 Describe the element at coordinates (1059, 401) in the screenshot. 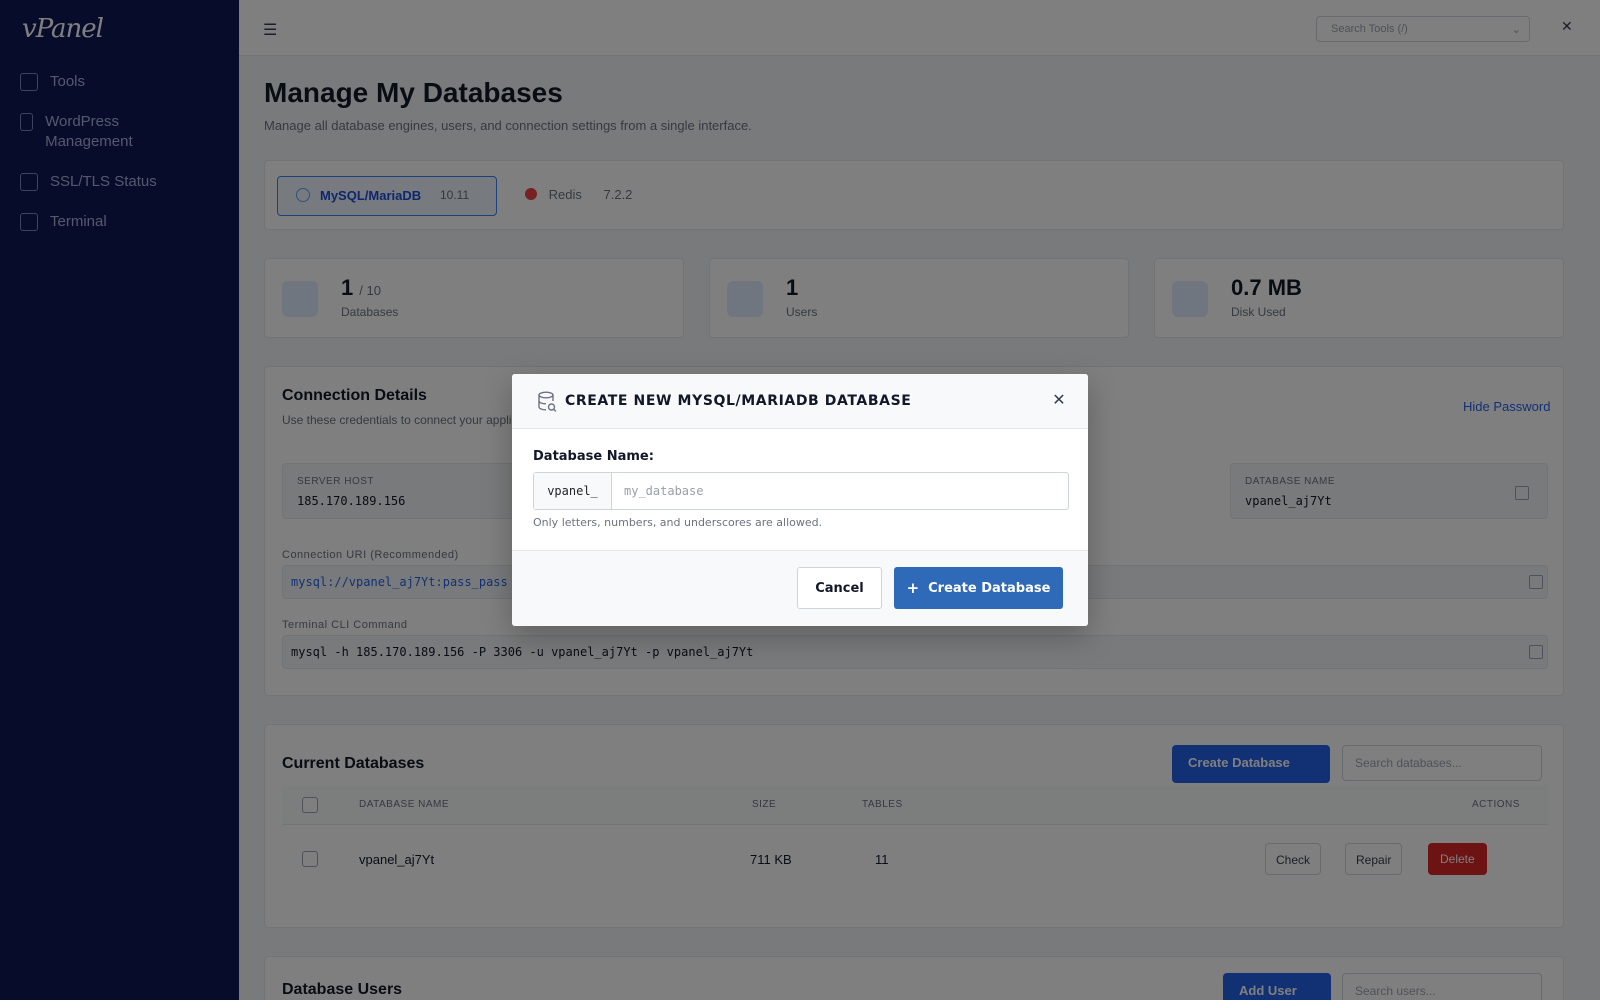

I see `close-icon: ✕` at that location.